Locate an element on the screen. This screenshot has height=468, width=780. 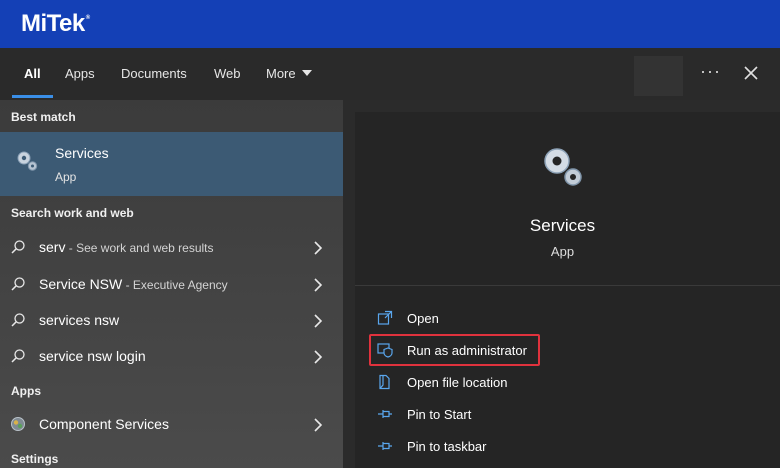
search-result-text: Service NSW - Executive Agency is located at coordinates (133, 284).